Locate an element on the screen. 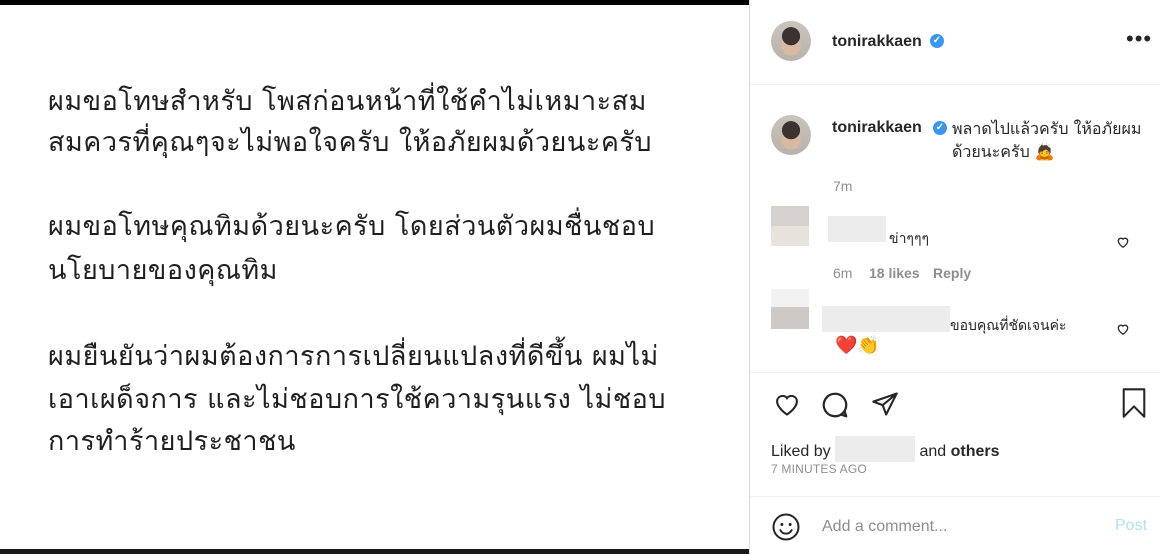 This screenshot has width=1160, height=555. caption-text: พลาดไปแล้วครับ ให้อภัยผมด้วยนะครับ 🙇 is located at coordinates (1047, 140).